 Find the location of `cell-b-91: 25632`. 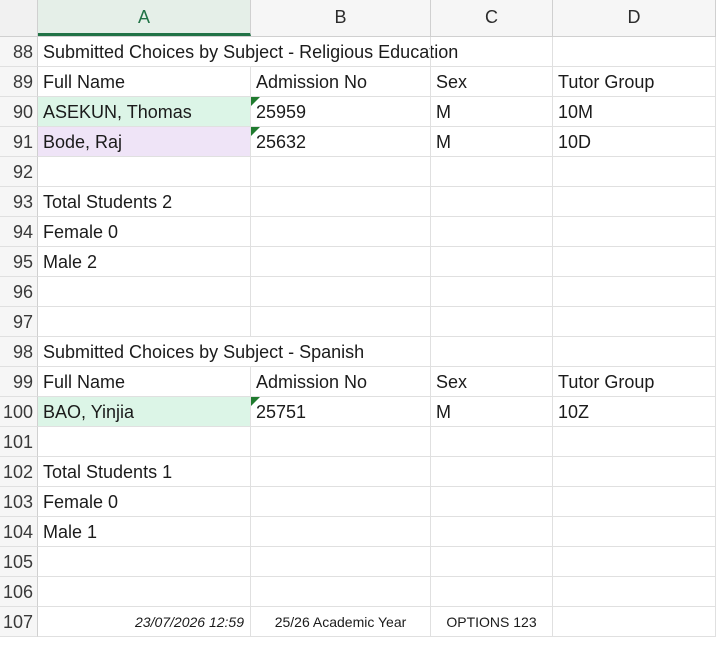

cell-b-91: 25632 is located at coordinates (341, 142).